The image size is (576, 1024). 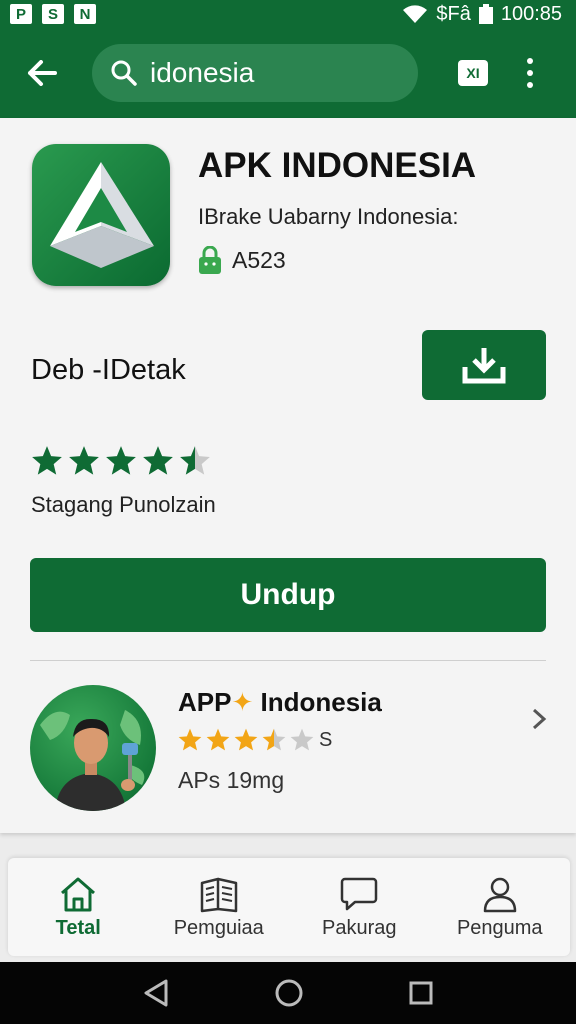 I want to click on chevron-right-icon, so click(x=539, y=719).